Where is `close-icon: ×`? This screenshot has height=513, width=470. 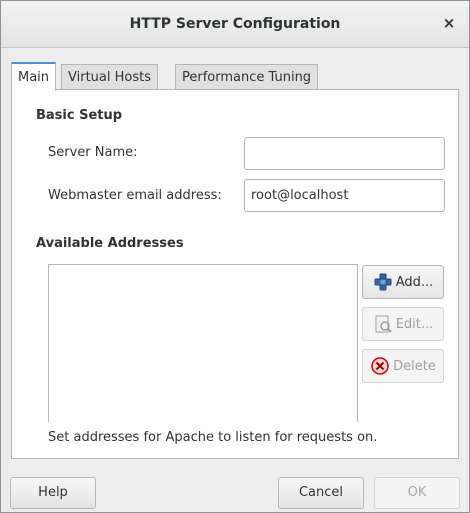 close-icon: × is located at coordinates (449, 23).